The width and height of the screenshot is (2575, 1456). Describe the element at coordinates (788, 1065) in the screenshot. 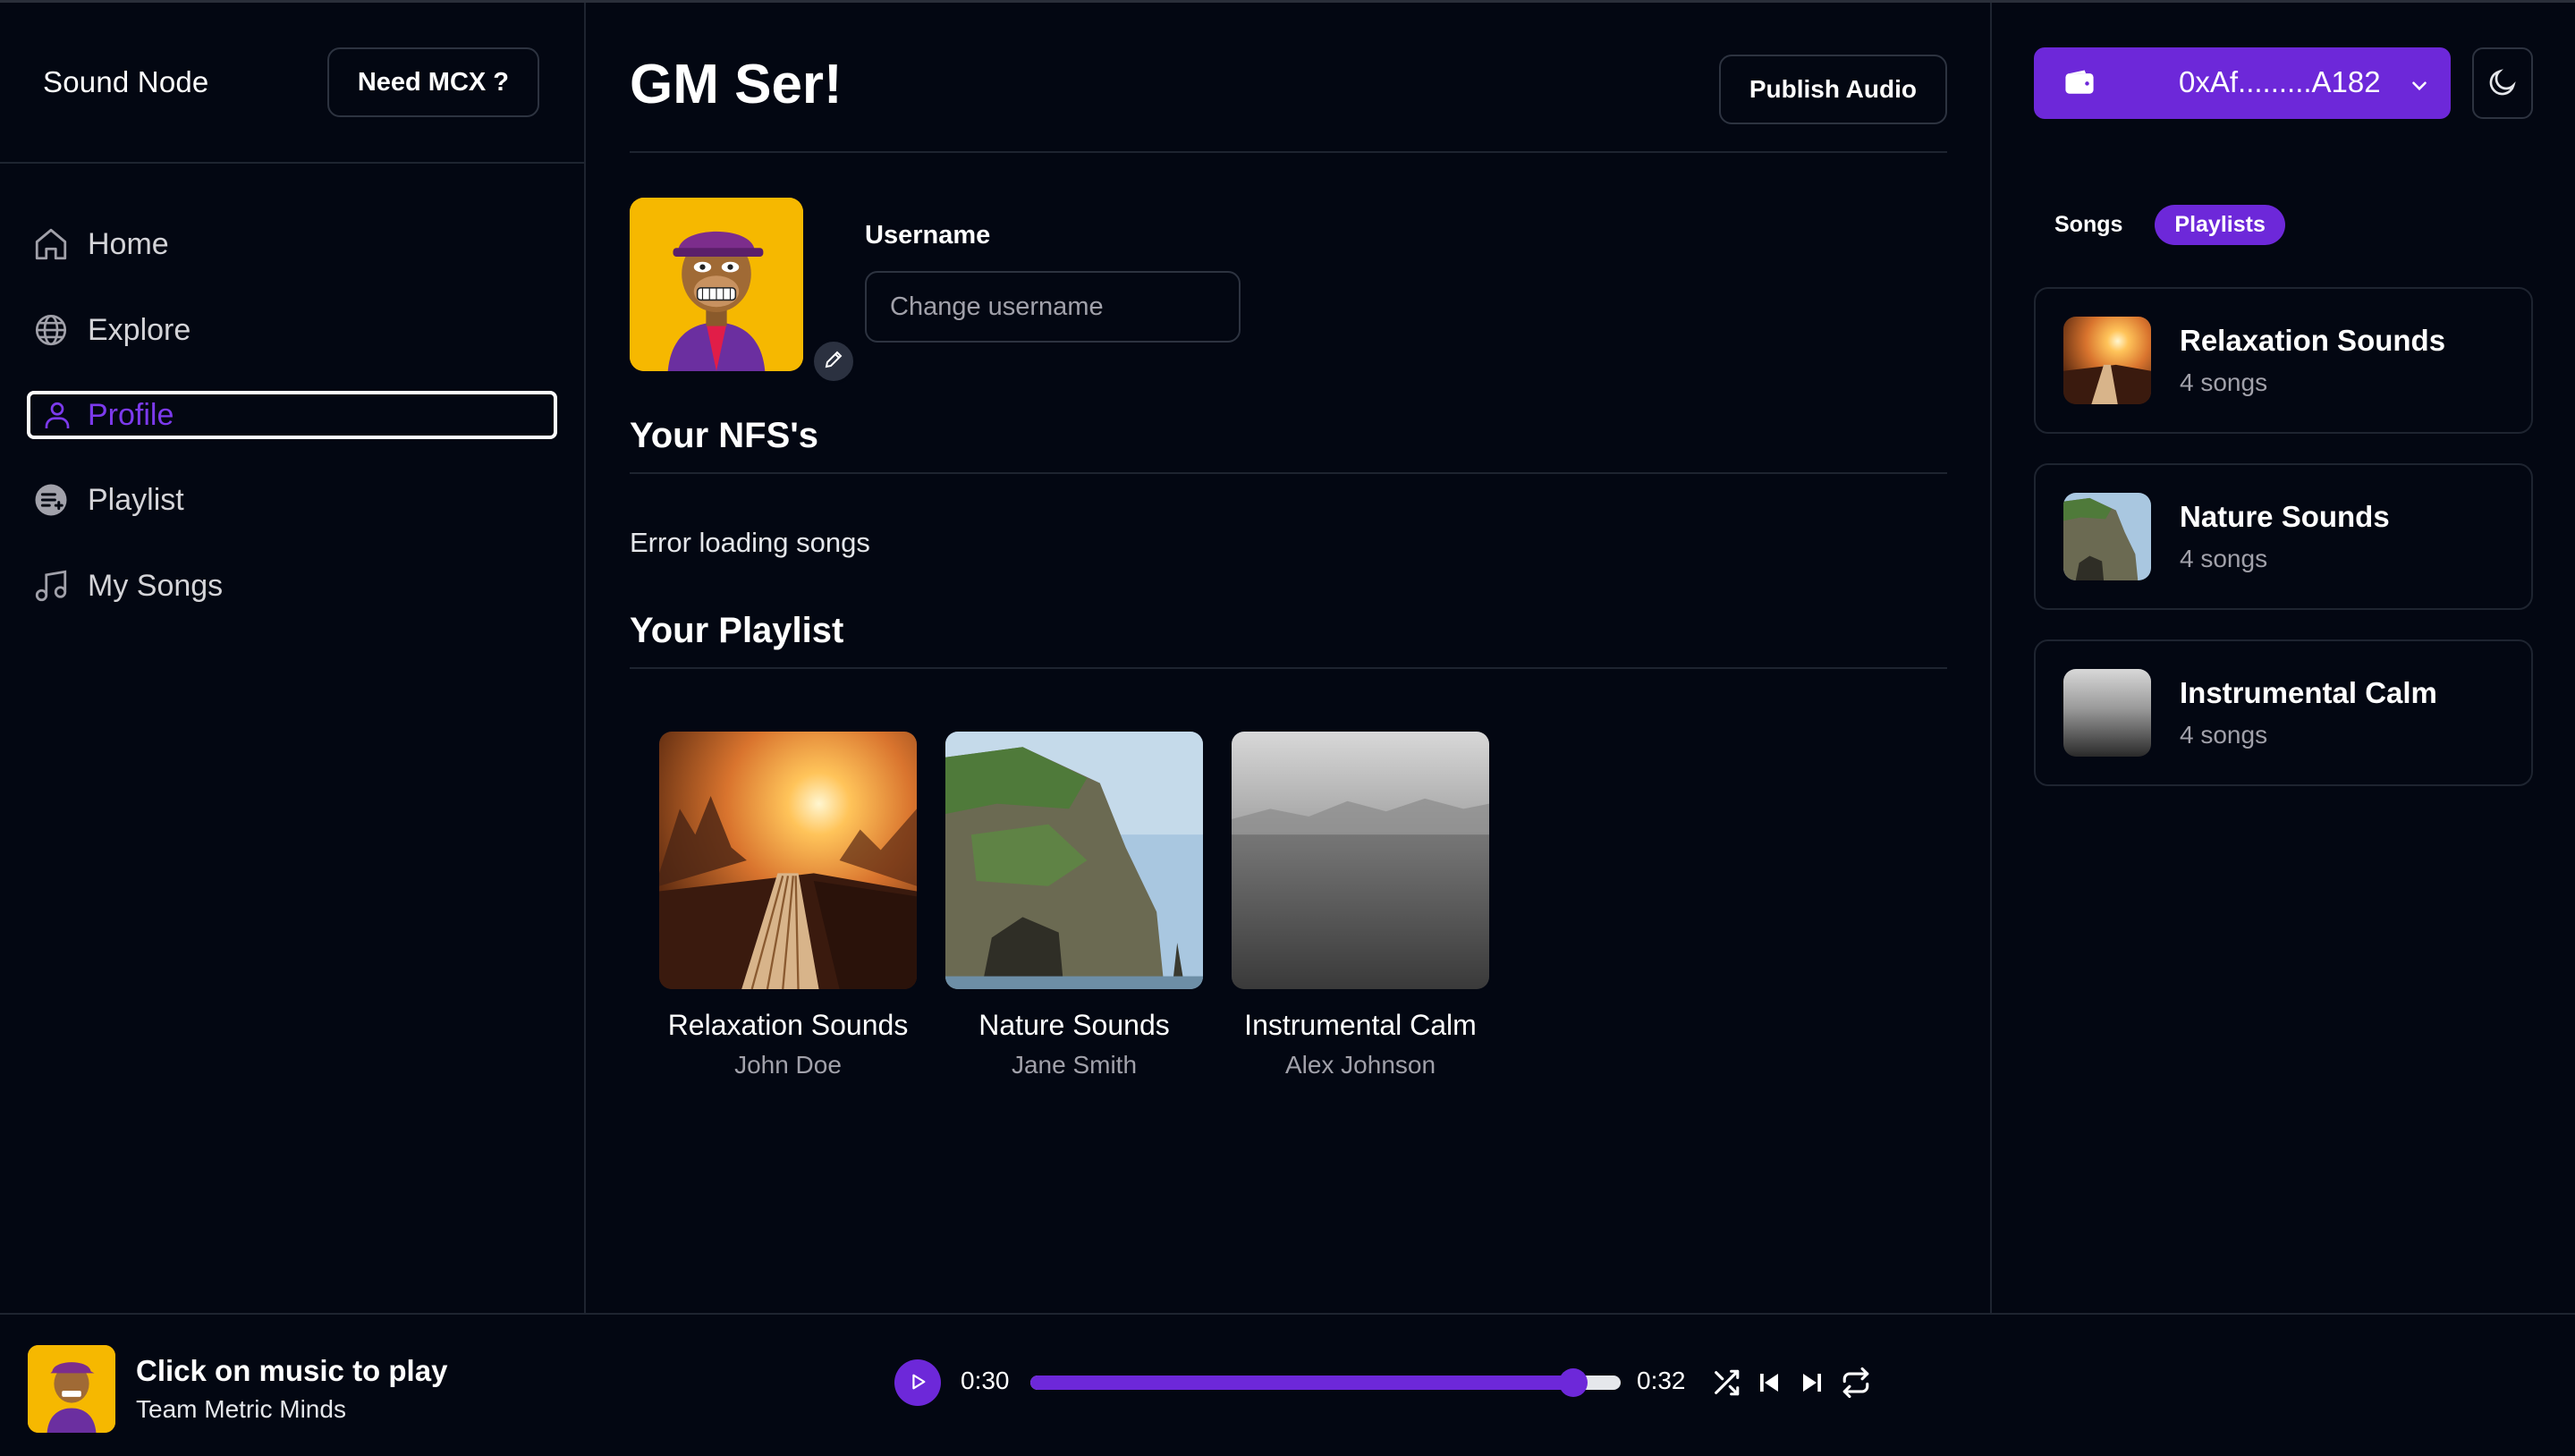

I see `playlist-card-artist: John Doe` at that location.